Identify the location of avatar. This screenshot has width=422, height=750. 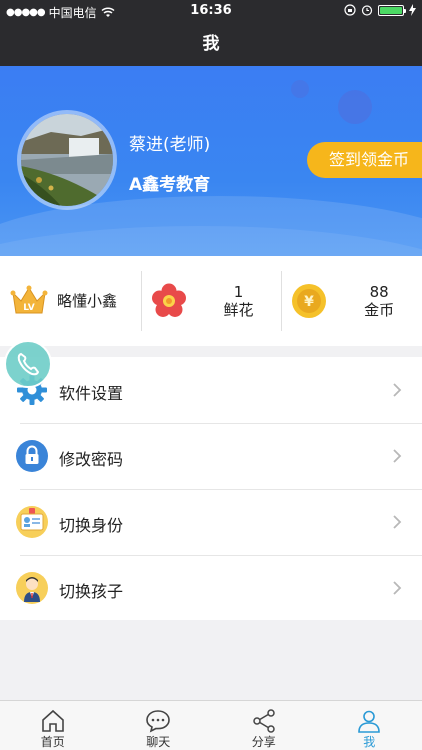
(67, 160).